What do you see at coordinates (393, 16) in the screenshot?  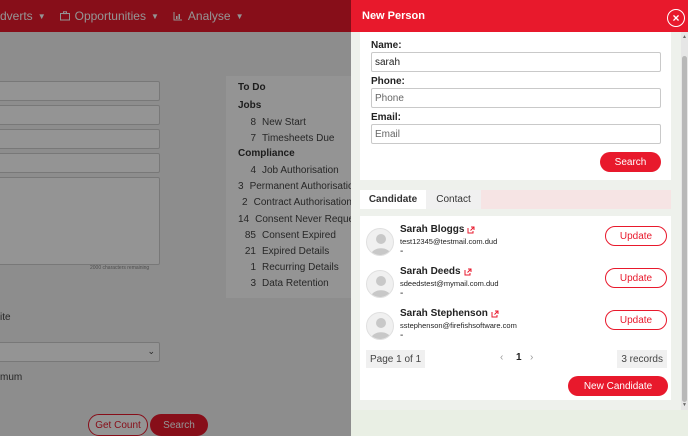 I see `panel-title: New Person` at bounding box center [393, 16].